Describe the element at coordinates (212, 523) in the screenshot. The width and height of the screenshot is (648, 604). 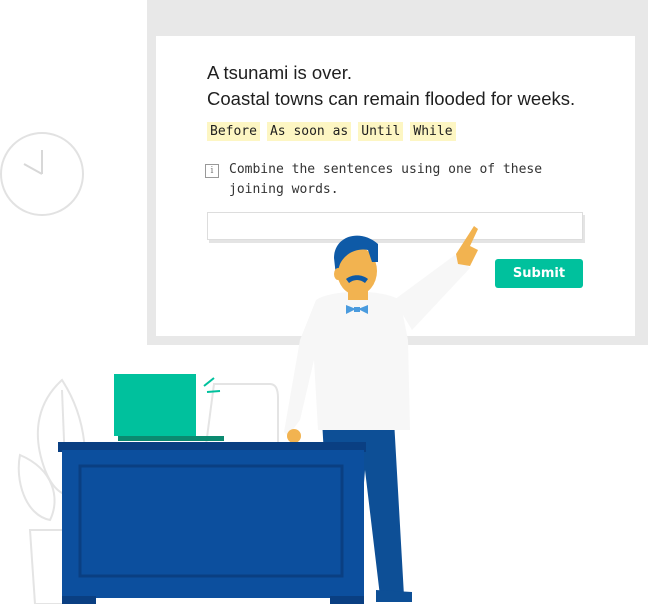
I see `desk-icon` at that location.